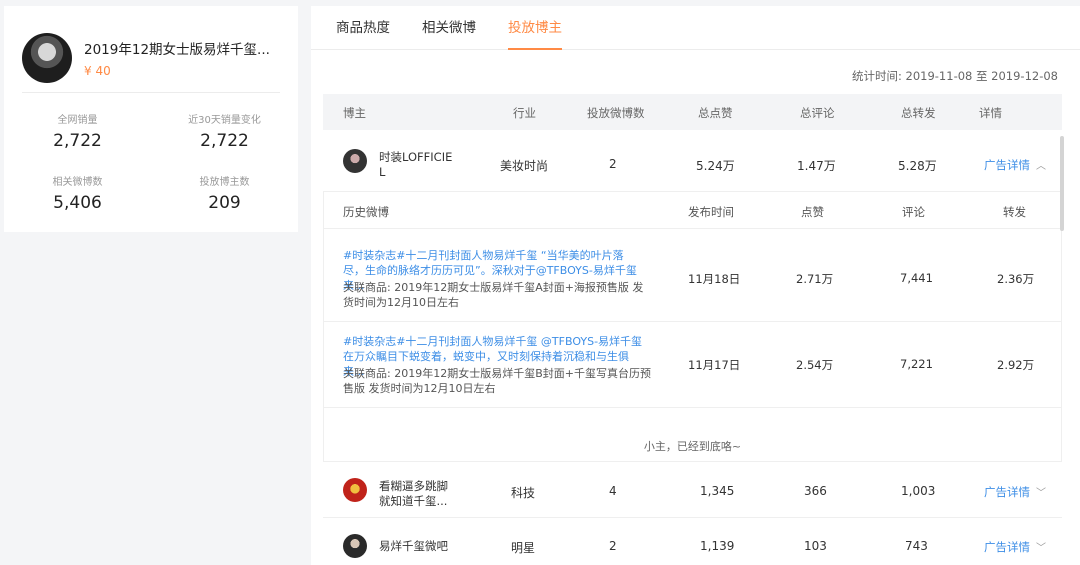  What do you see at coordinates (449, 27) in the screenshot?
I see `tab-related-weibo: 相关微博` at bounding box center [449, 27].